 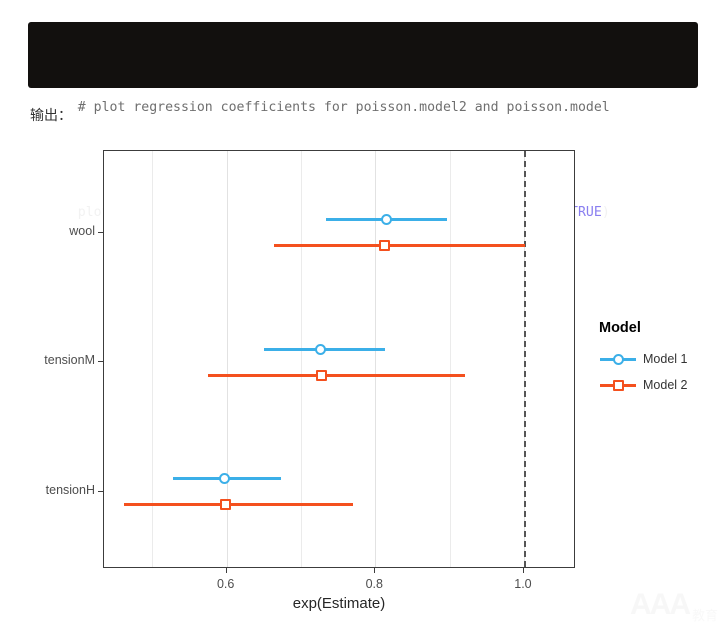 What do you see at coordinates (224, 479) in the screenshot?
I see `estimate-point-model-1-tensionH` at bounding box center [224, 479].